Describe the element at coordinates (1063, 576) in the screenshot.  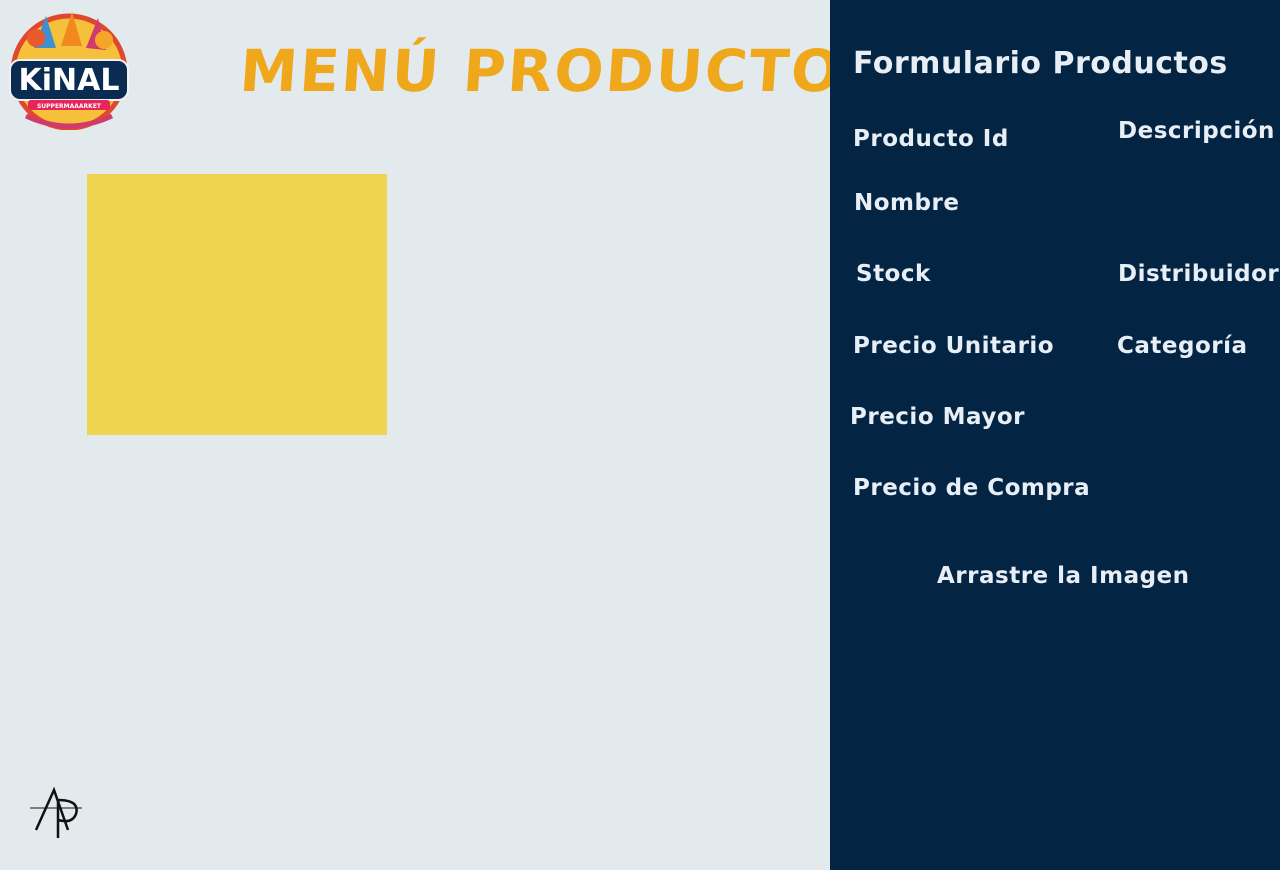
I see `image-drop-zone-label: Arrastre la Imagen` at that location.